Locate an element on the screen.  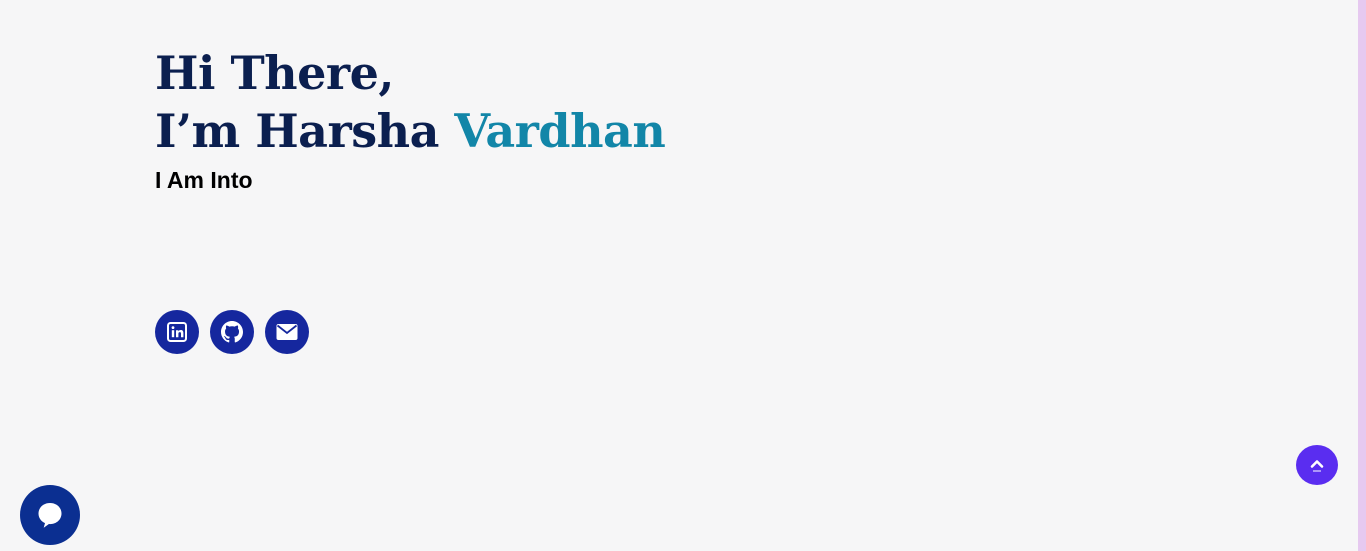
name-highlight: Vardhan is located at coordinates (560, 131).